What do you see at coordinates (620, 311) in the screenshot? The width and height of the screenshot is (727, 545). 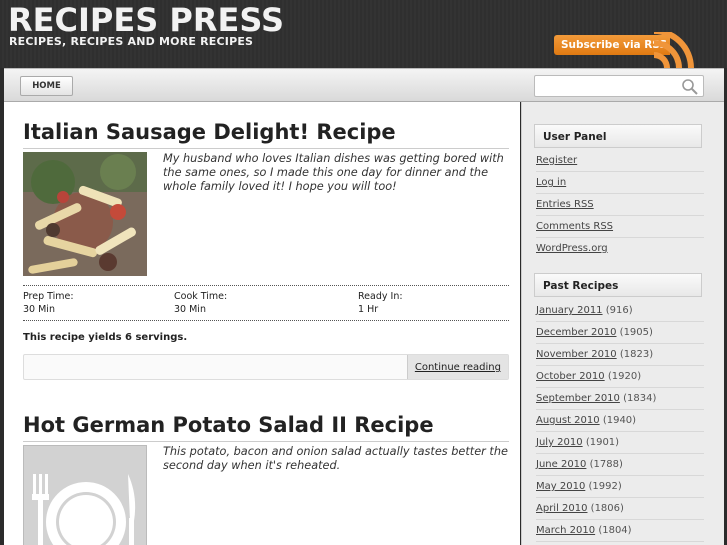 I see `archive-item: January 2011 (916)` at bounding box center [620, 311].